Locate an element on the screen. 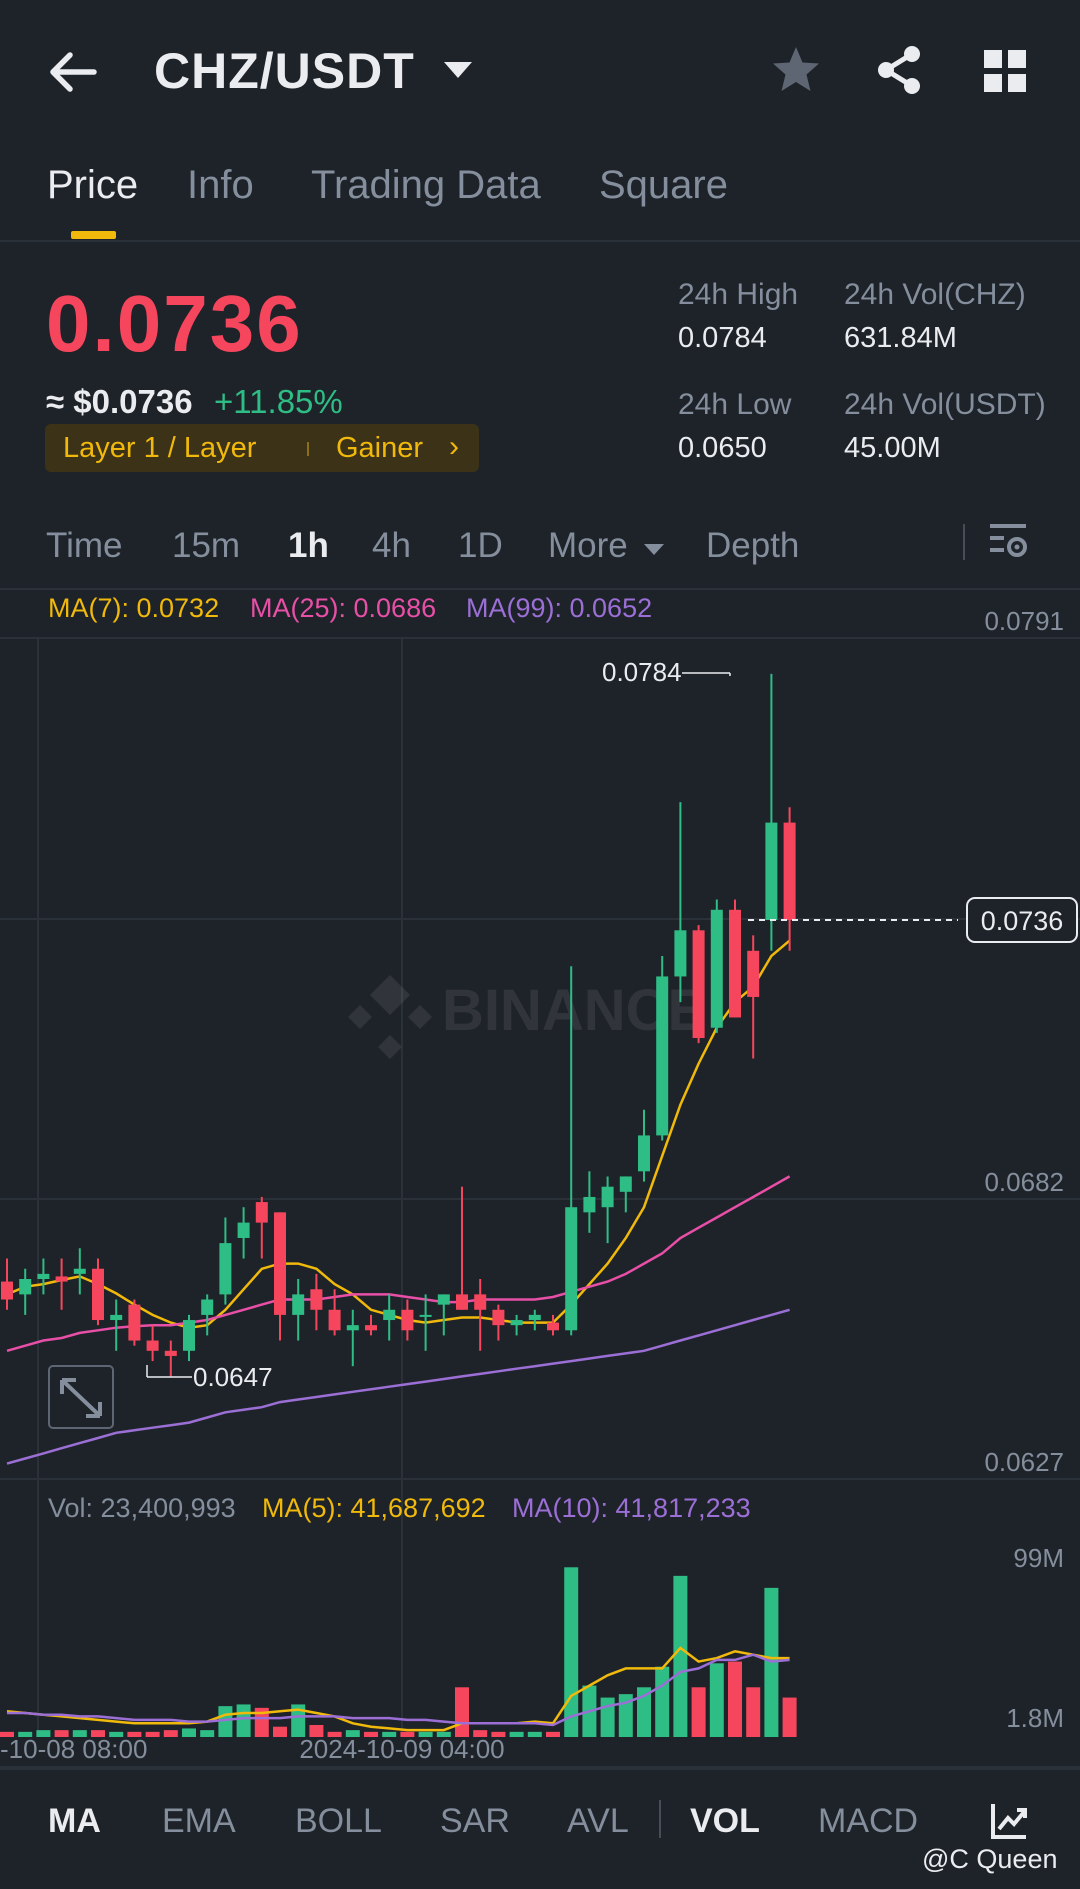  ma25-line is located at coordinates (398, 1264).